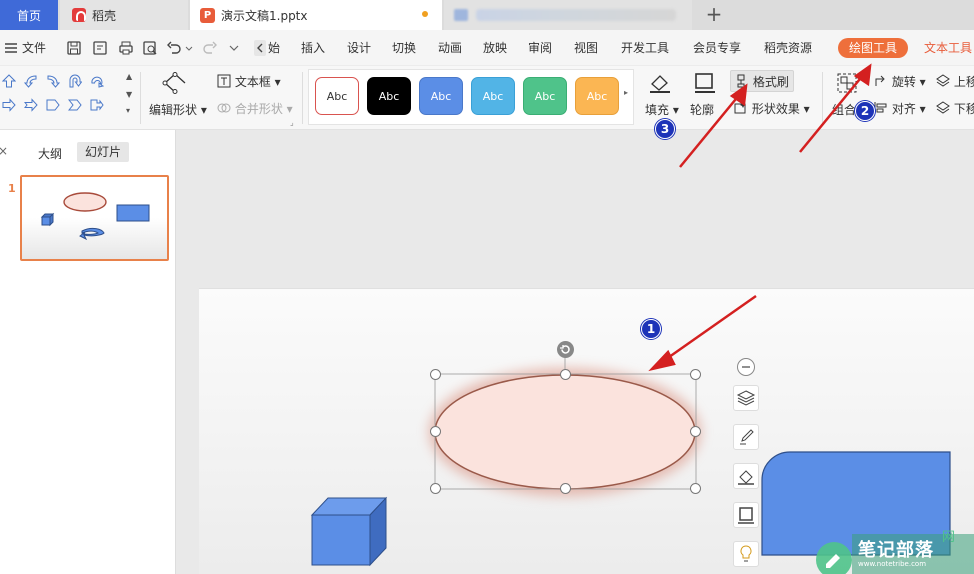  What do you see at coordinates (746, 367) in the screenshot?
I see `collapse-toolbar-icon` at bounding box center [746, 367].